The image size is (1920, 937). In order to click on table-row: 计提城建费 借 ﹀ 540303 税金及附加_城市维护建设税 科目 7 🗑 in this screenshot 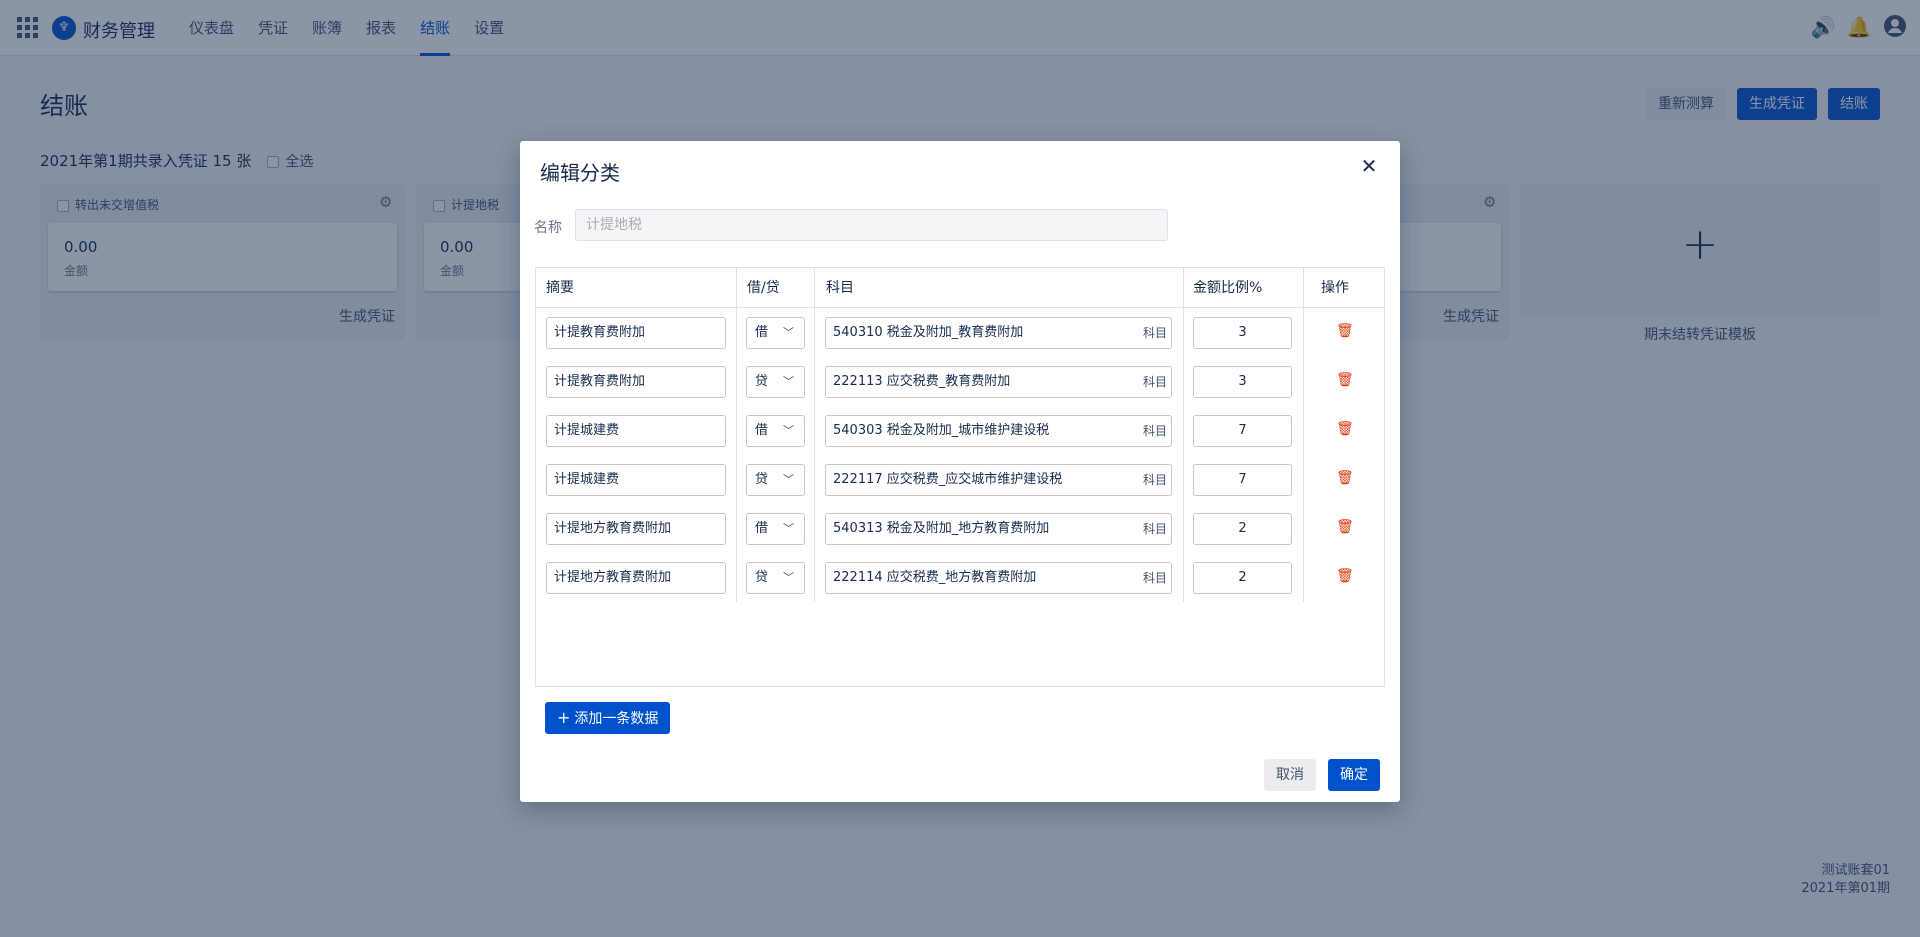, I will do `click(960, 430)`.